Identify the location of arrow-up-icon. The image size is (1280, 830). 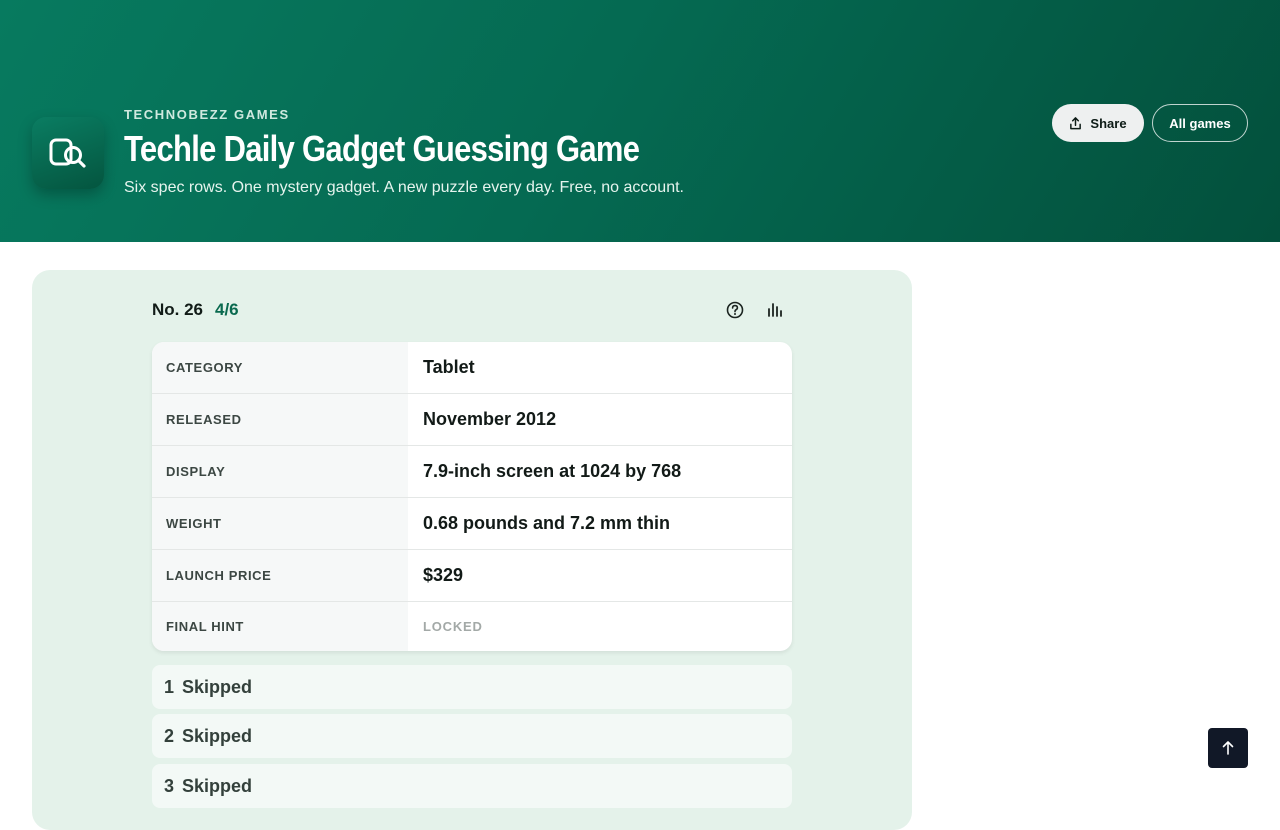
(1228, 748).